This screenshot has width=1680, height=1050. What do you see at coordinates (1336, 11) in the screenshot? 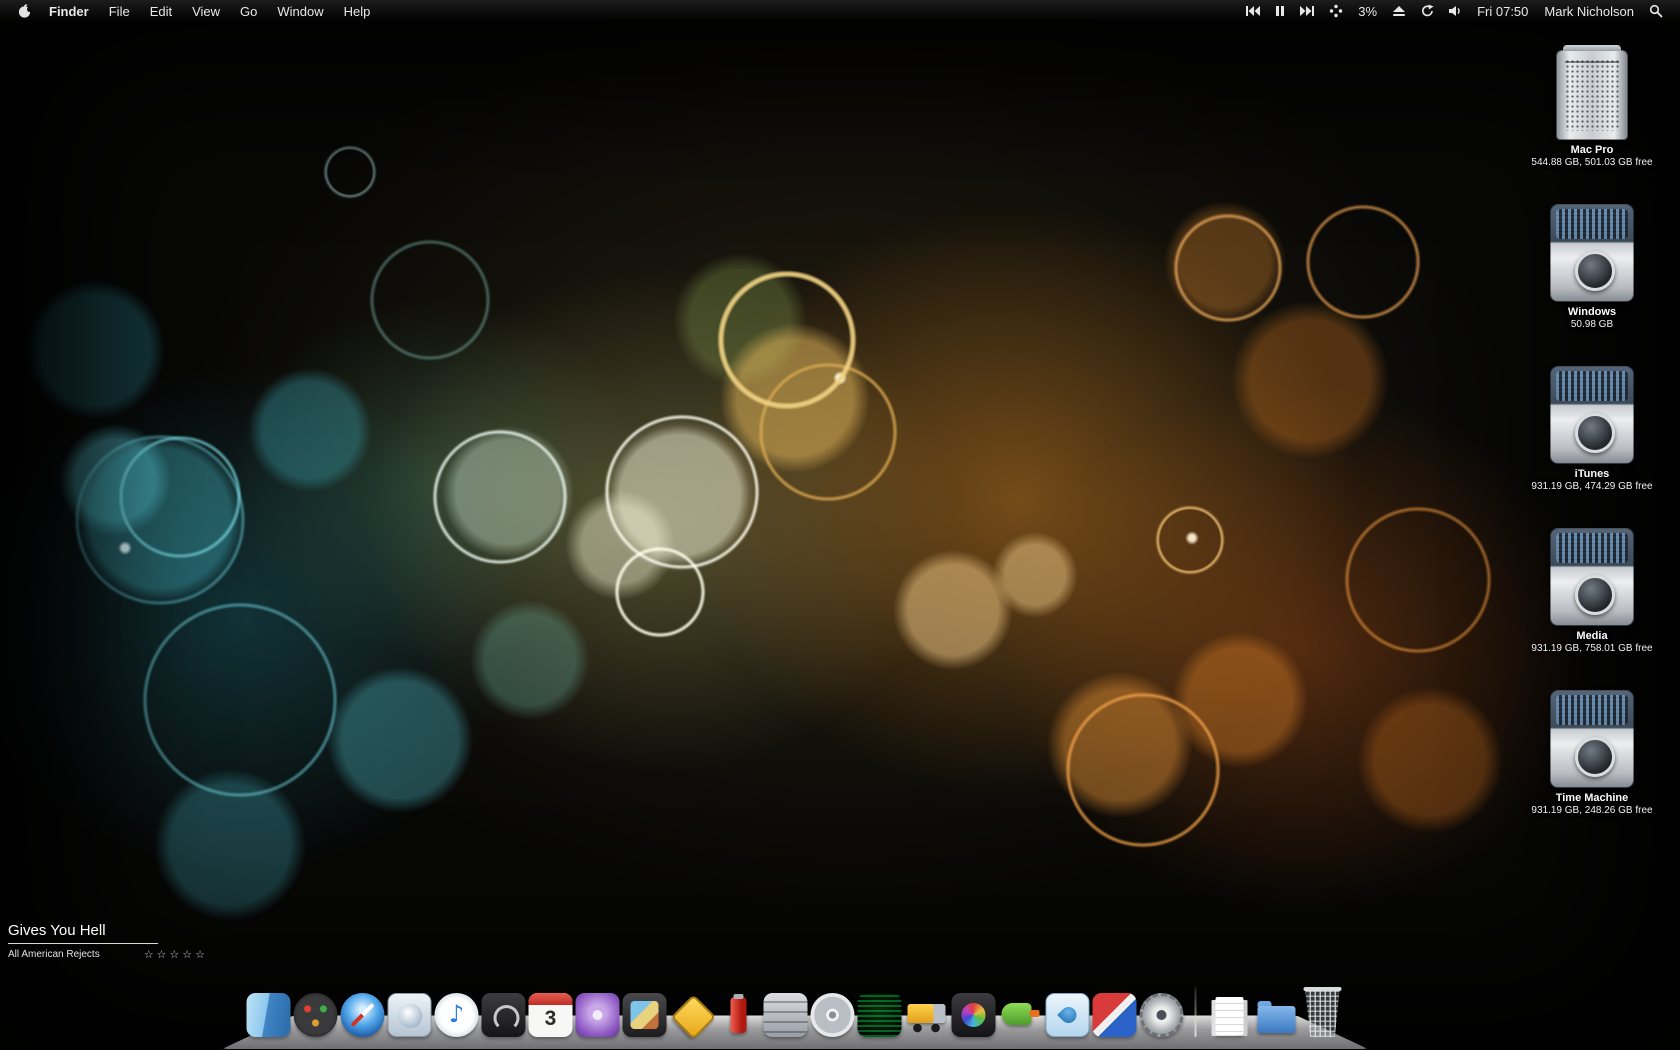
I see `spinner-icon` at bounding box center [1336, 11].